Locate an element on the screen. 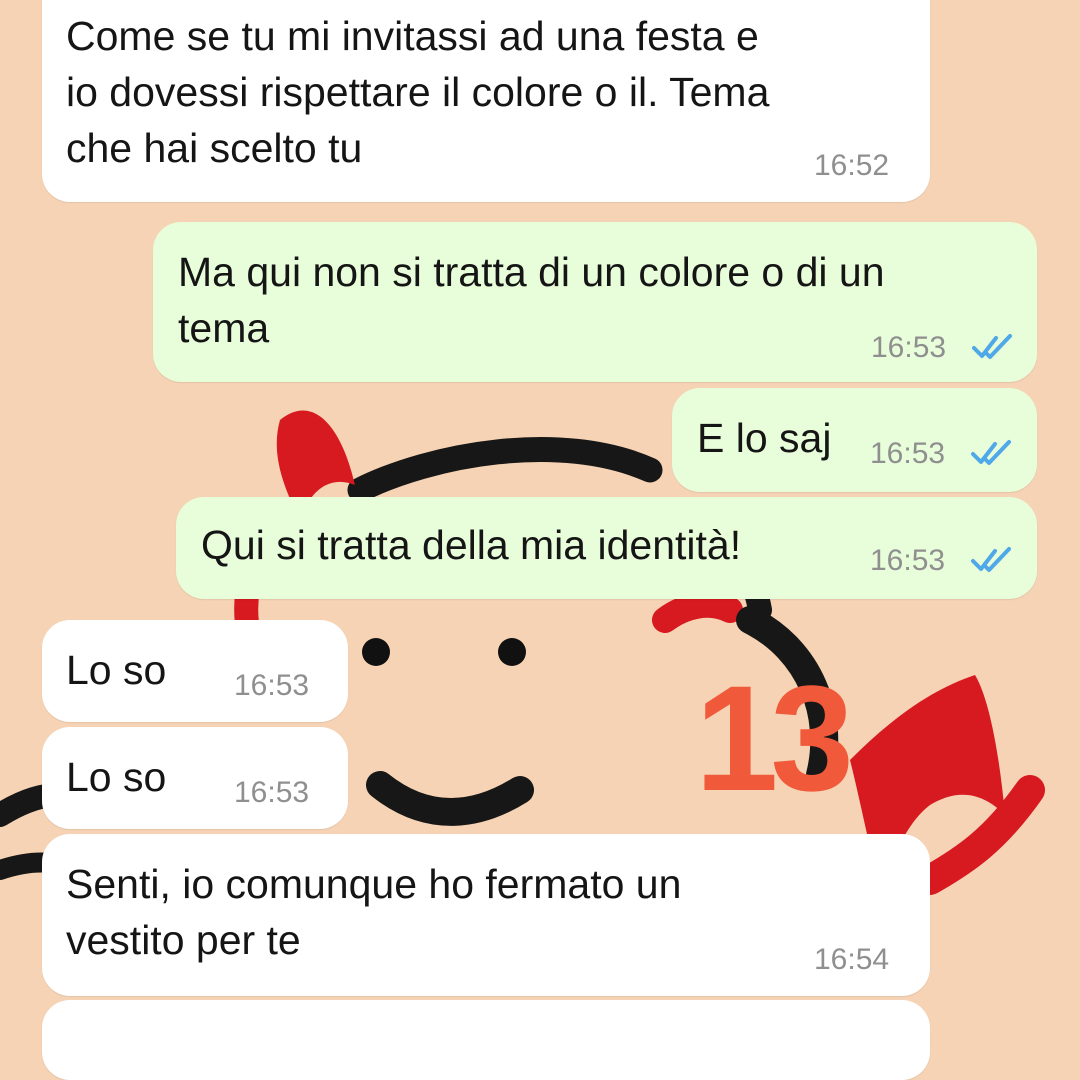 Image resolution: width=1080 pixels, height=1080 pixels. message-bubble-outgoing: Qui si tratta della mia identità! 16:53 is located at coordinates (606, 548).